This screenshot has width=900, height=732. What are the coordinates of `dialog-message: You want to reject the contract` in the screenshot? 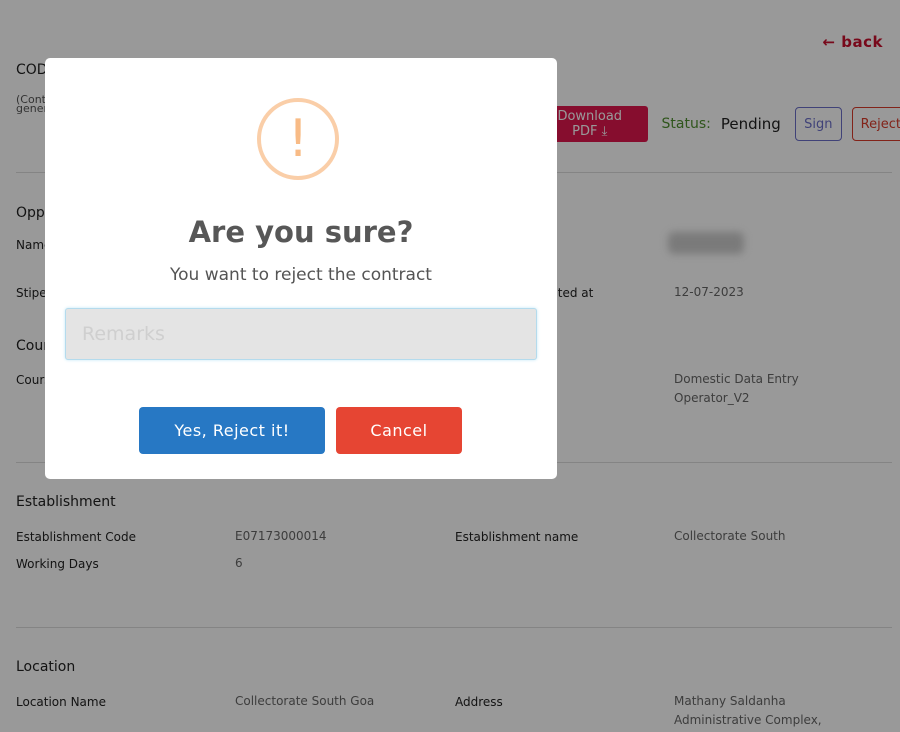 It's located at (301, 275).